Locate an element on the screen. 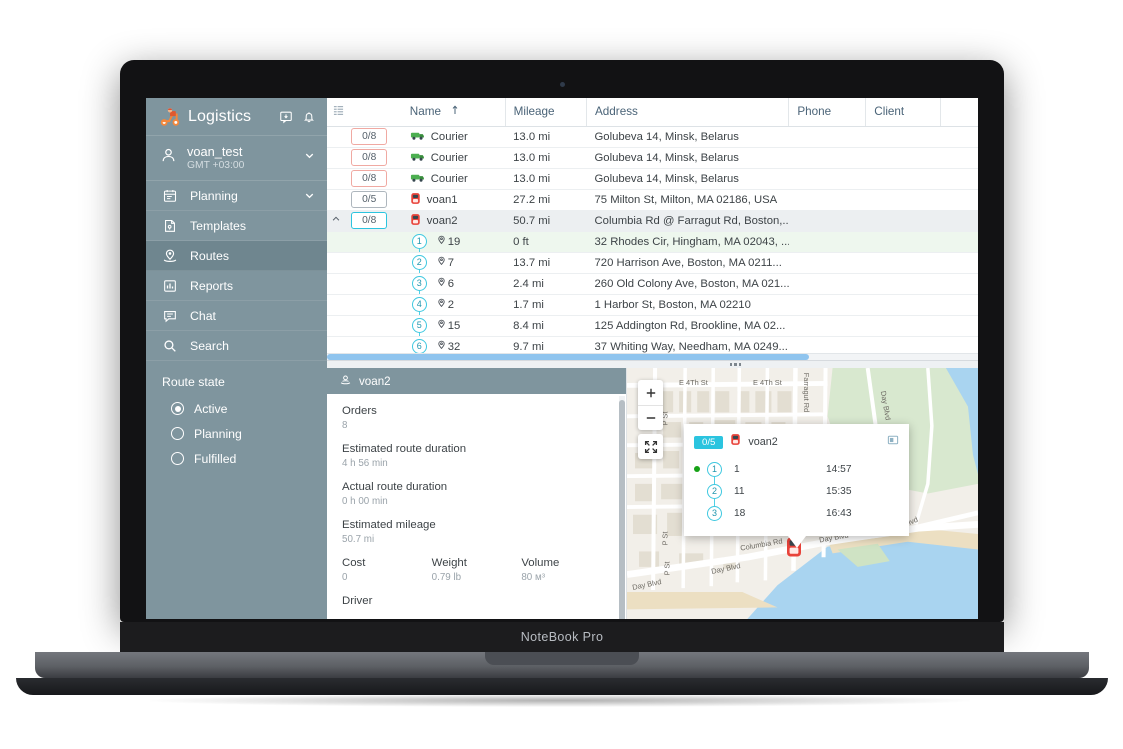 This screenshot has width=1123, height=749. popup-stop-time: 16:43 is located at coordinates (839, 513).